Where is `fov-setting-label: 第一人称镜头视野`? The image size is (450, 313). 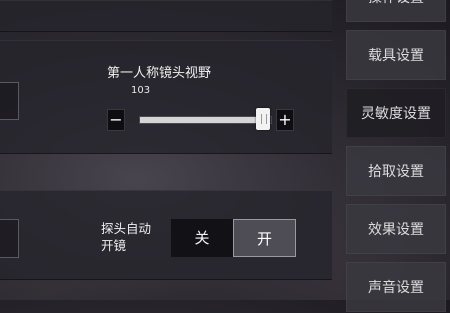
fov-setting-label: 第一人称镜头视野 is located at coordinates (159, 73).